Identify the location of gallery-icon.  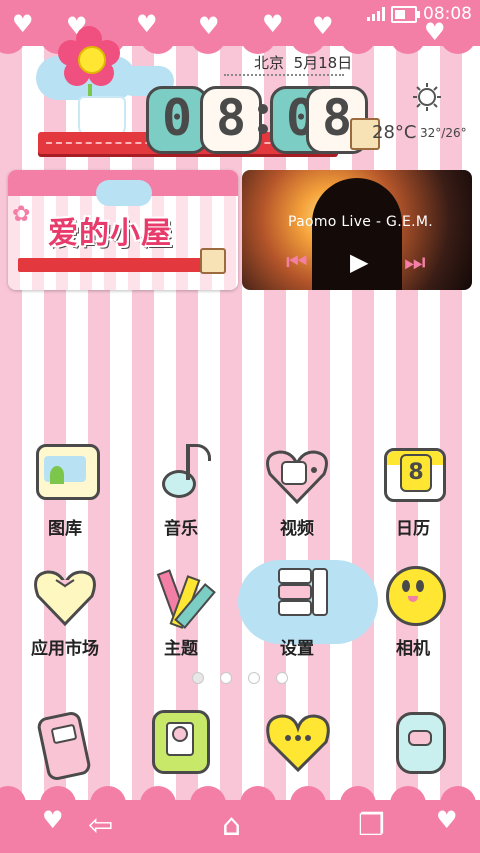
(65, 475).